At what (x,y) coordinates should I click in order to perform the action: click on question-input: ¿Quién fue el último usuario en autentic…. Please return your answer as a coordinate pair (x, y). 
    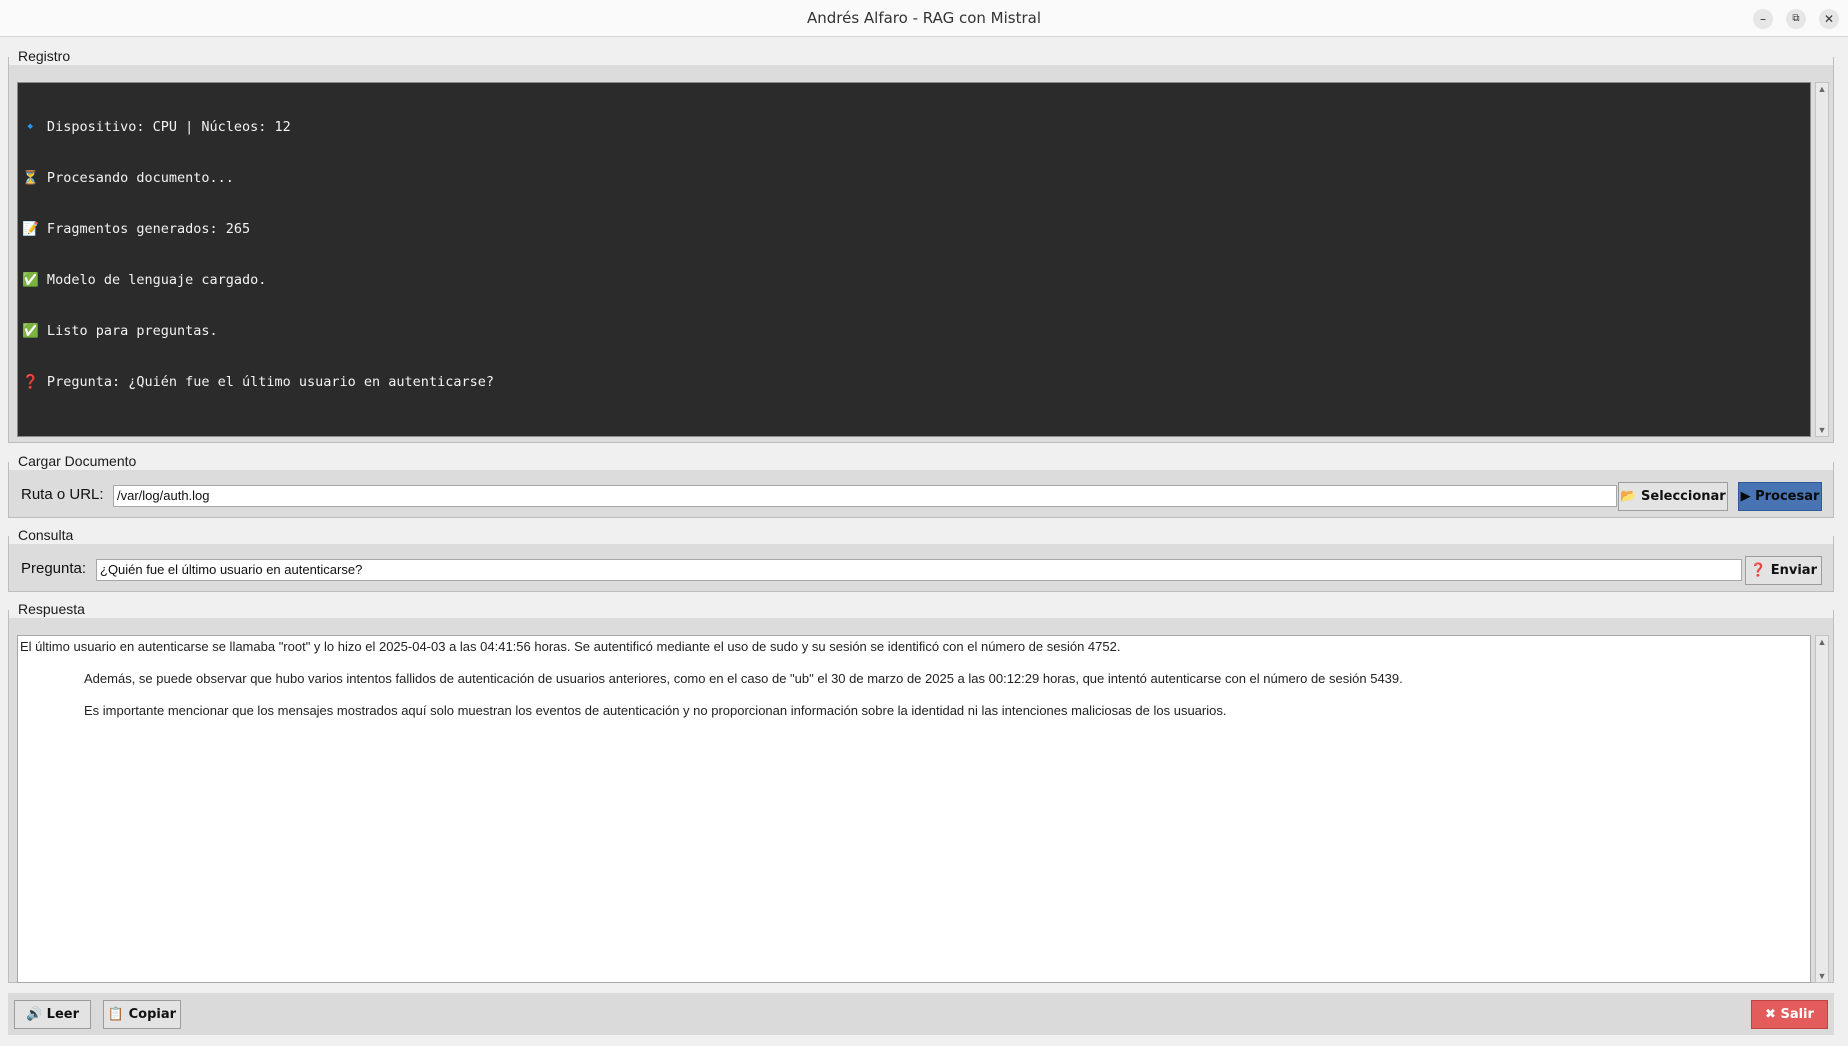
    Looking at the image, I should click on (919, 570).